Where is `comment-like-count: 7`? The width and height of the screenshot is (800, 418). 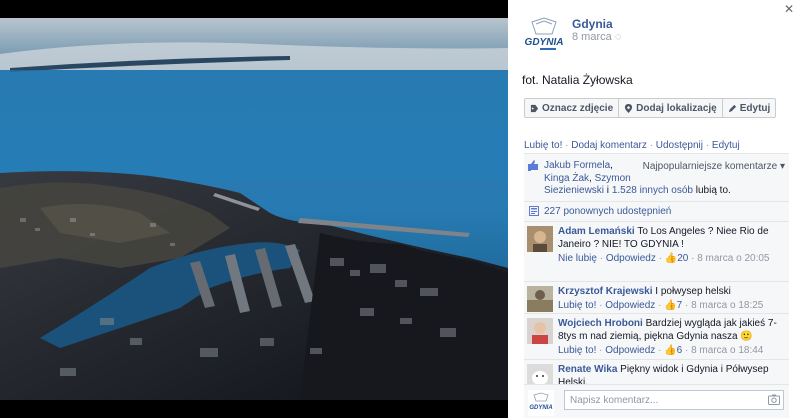
comment-like-count: 7 is located at coordinates (680, 305).